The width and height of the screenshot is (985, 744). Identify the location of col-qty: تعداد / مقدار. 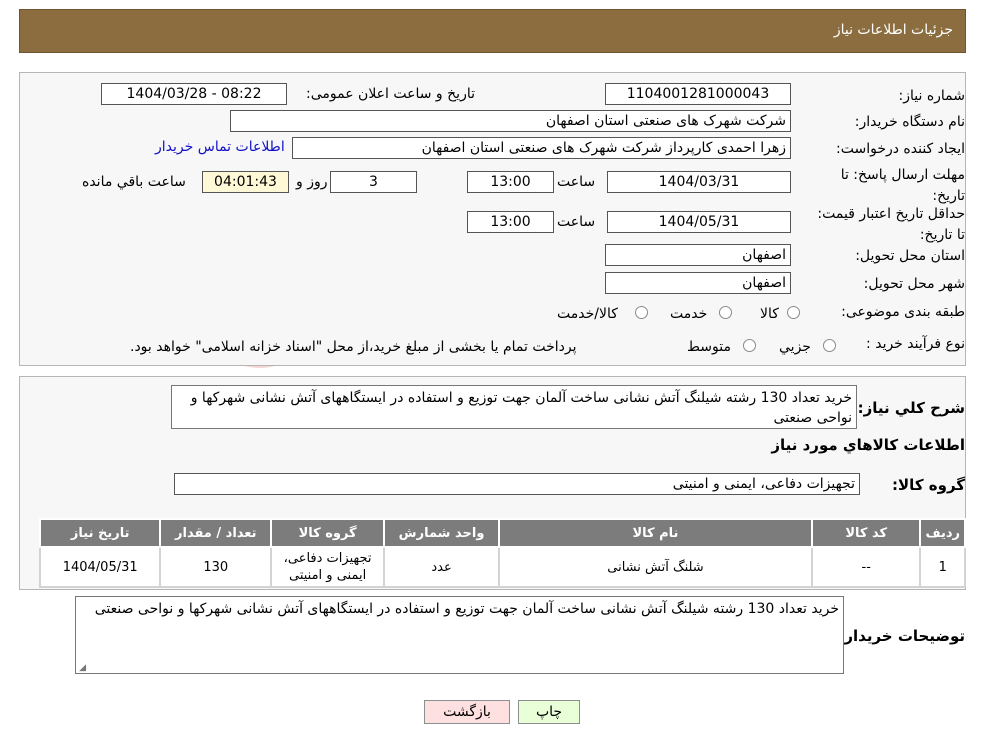
(216, 533).